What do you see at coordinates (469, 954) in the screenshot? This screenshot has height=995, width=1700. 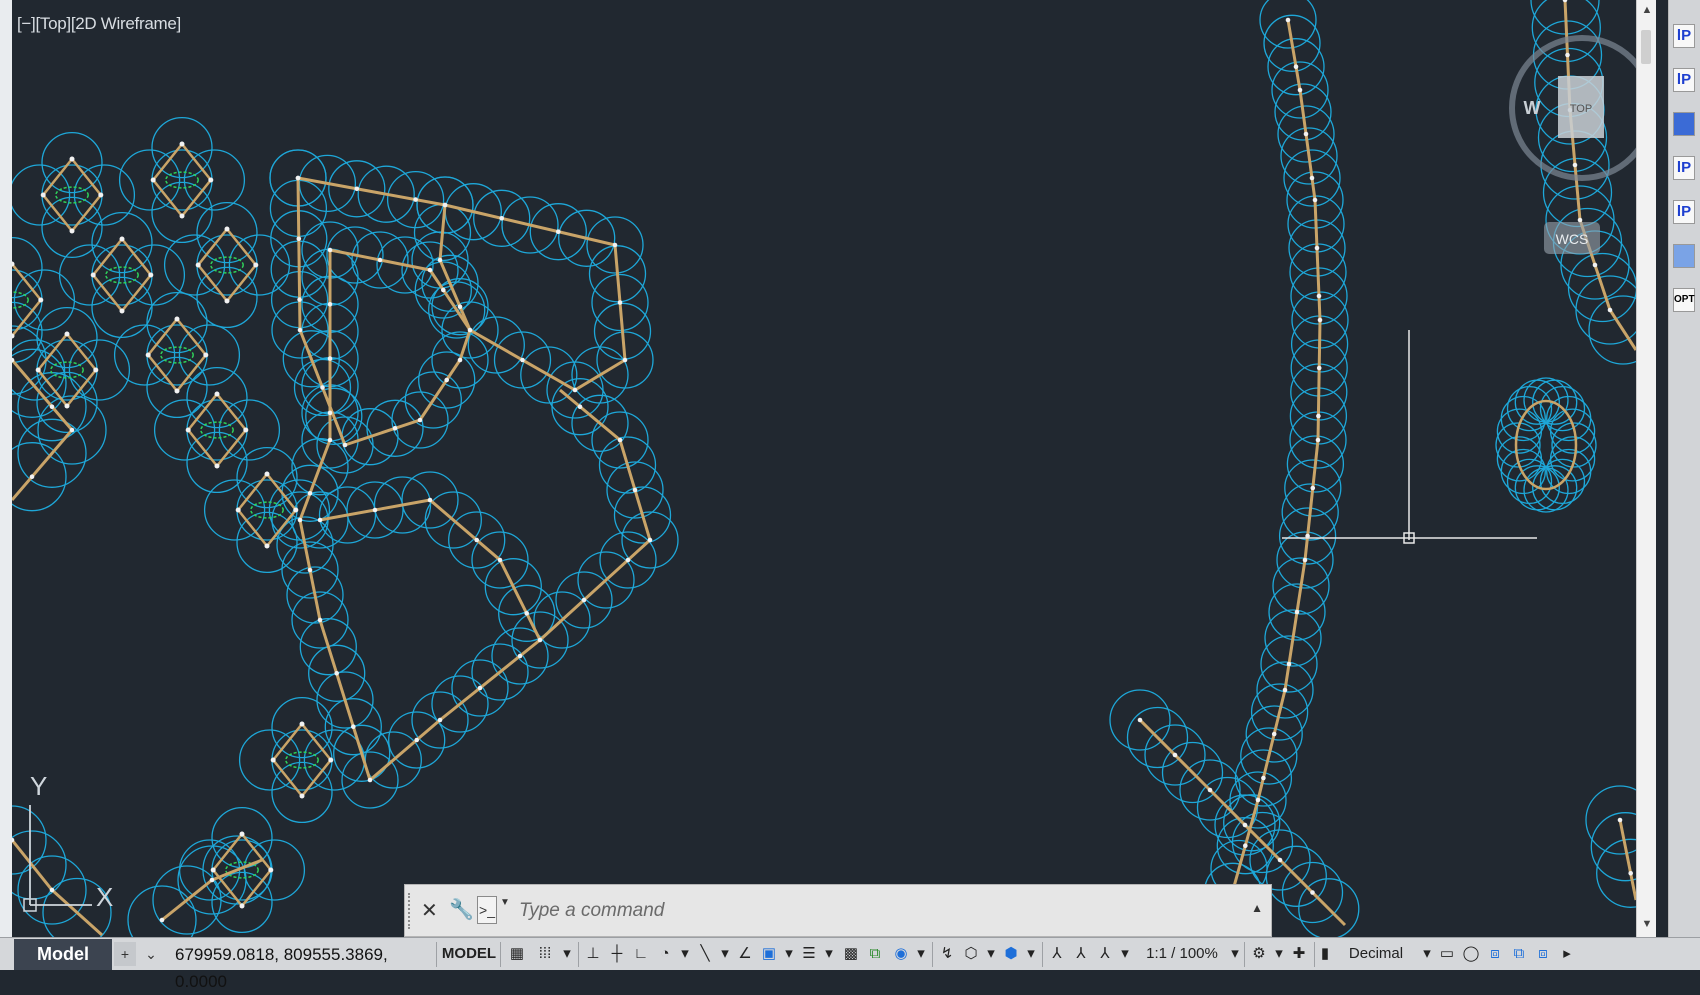 I see `model-space-toggle: MODEL` at bounding box center [469, 954].